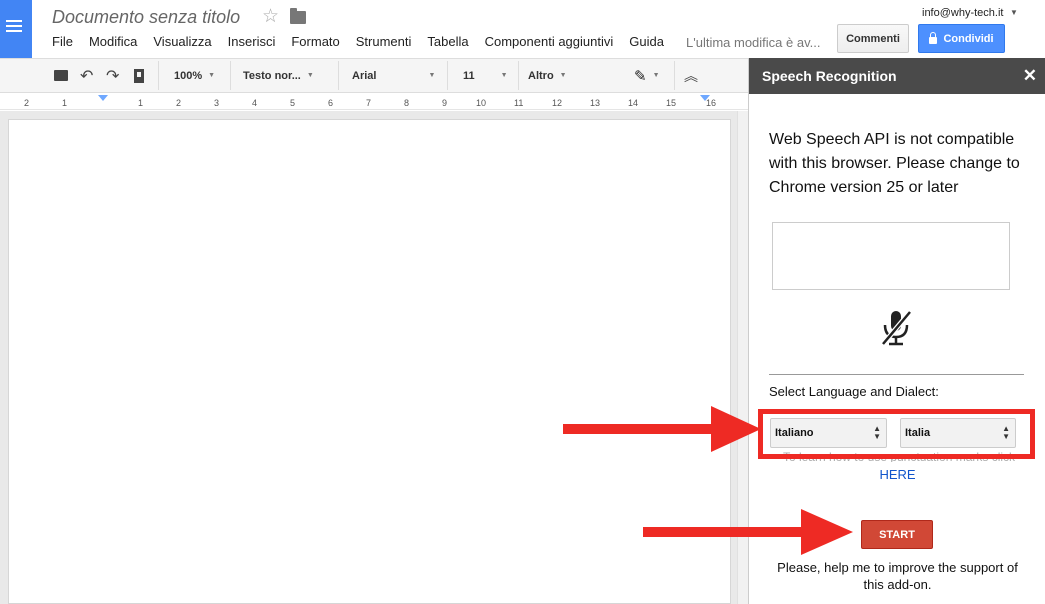 The width and height of the screenshot is (1045, 604). What do you see at coordinates (646, 43) in the screenshot?
I see `menu-help: Guida` at bounding box center [646, 43].